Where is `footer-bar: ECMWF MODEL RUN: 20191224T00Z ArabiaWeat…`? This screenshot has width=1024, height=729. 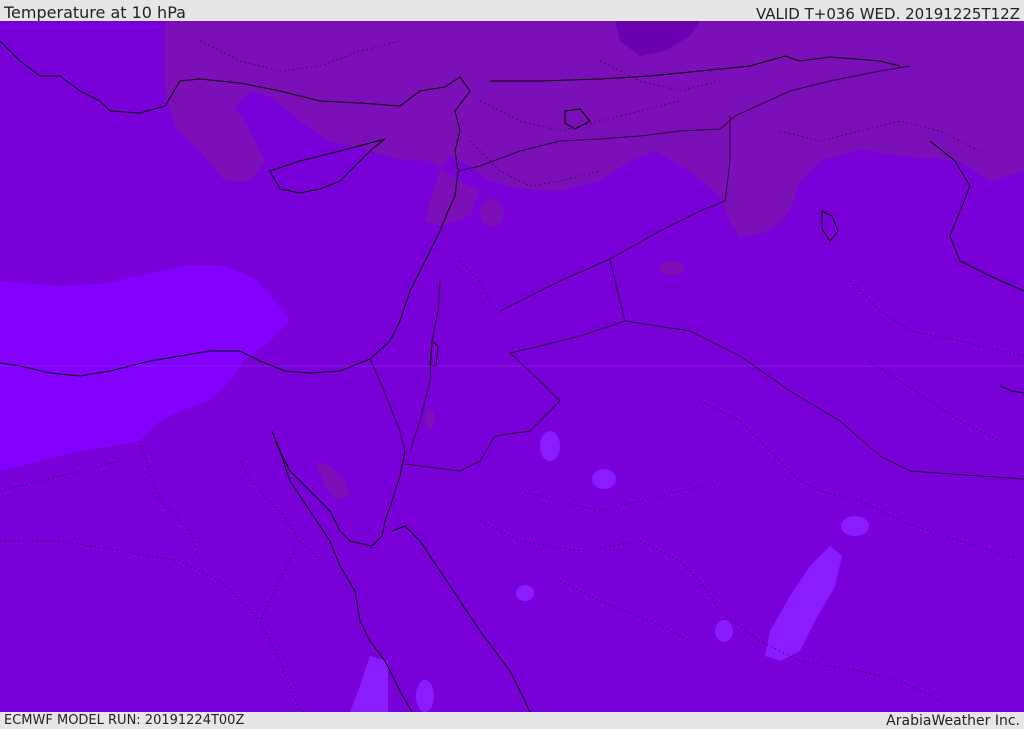 footer-bar: ECMWF MODEL RUN: 20191224T00Z ArabiaWeat… is located at coordinates (512, 720).